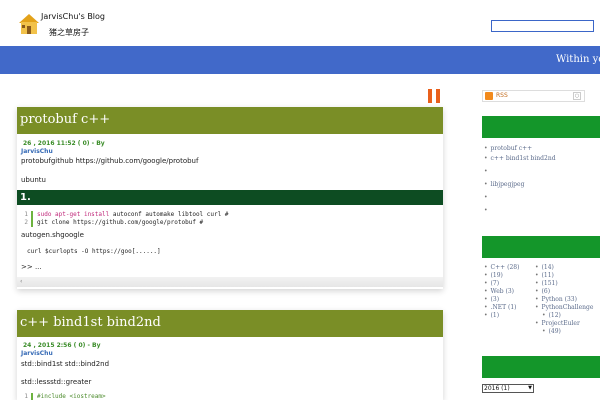  Describe the element at coordinates (489, 96) in the screenshot. I see `rss-icon` at that location.